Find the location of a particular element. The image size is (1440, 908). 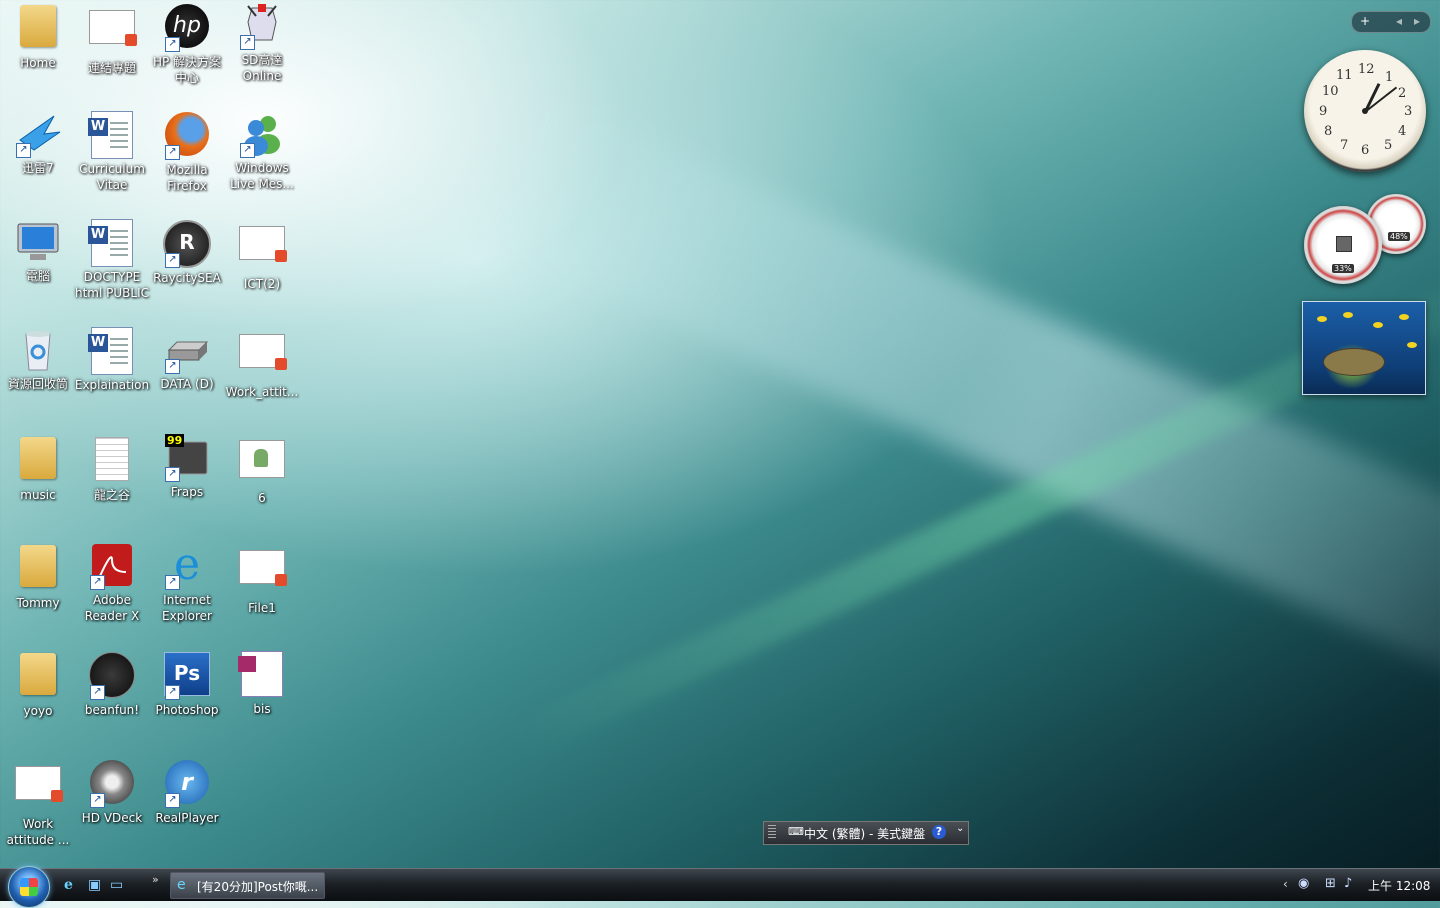

desktop-icon-label: HD VDeck is located at coordinates (112, 818).